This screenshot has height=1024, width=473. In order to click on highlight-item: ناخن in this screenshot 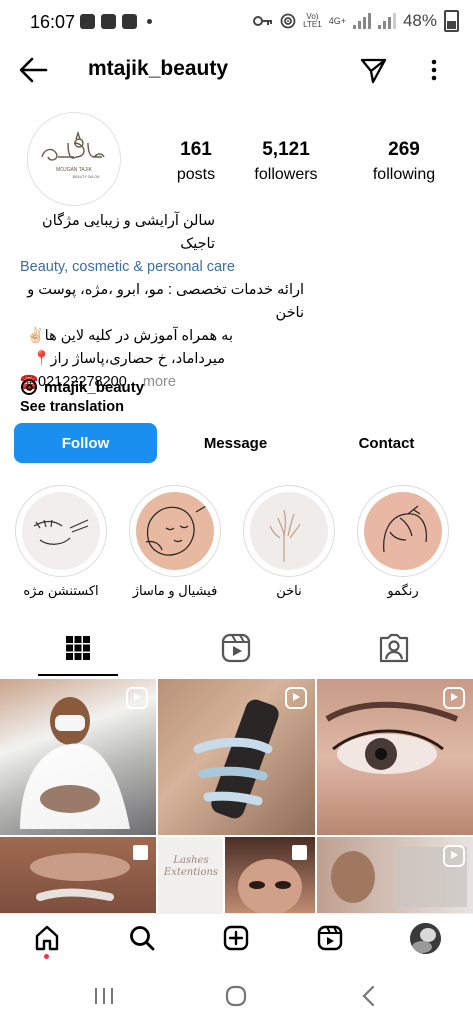, I will do `click(289, 542)`.